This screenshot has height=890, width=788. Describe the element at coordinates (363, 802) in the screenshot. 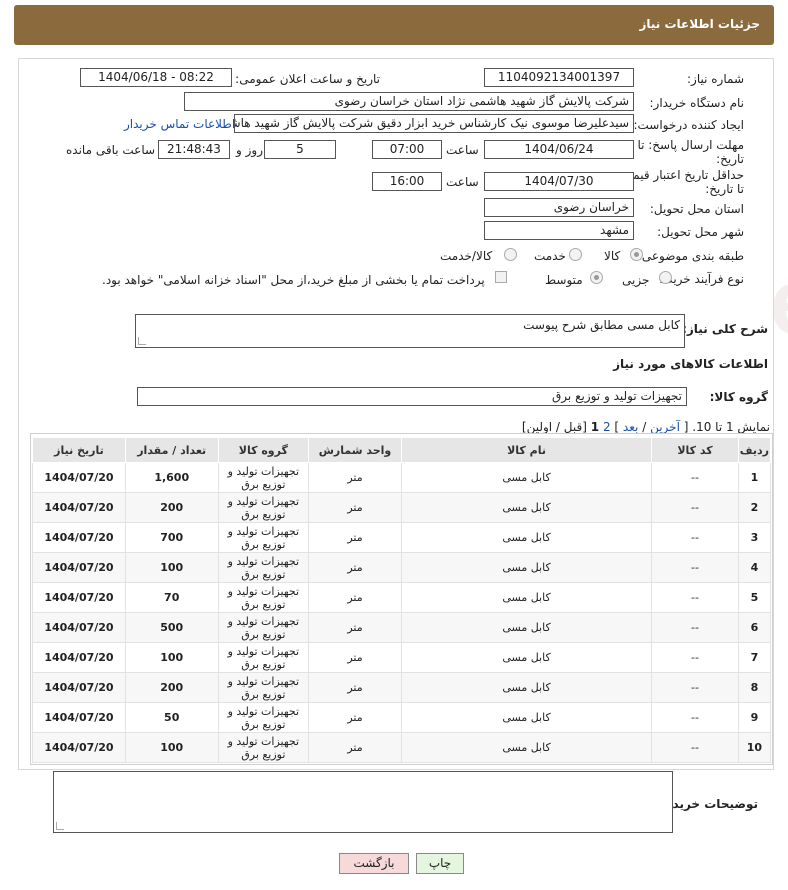

I see `buyer-notes-field` at that location.